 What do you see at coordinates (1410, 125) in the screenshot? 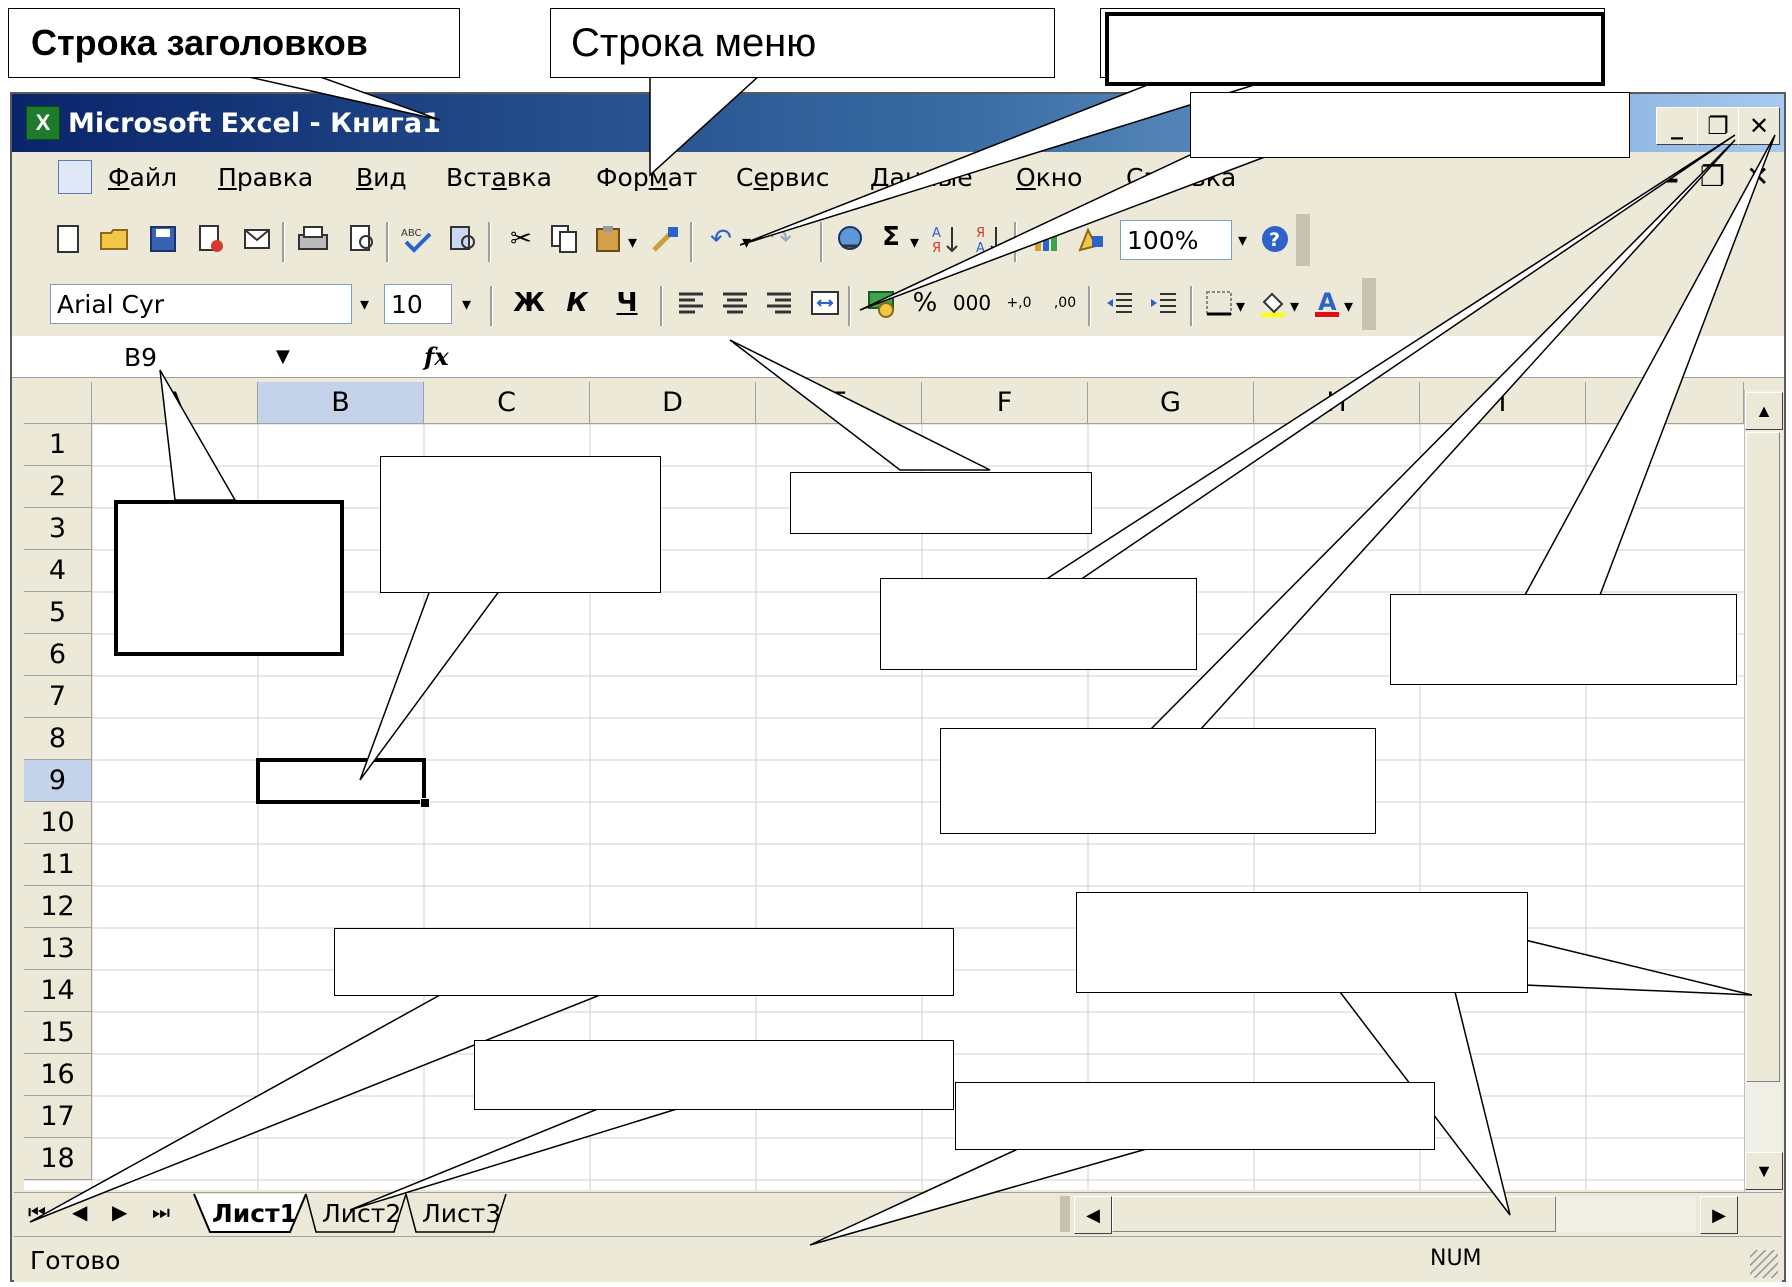
I see `blank-callout-toolbar-formatting` at bounding box center [1410, 125].